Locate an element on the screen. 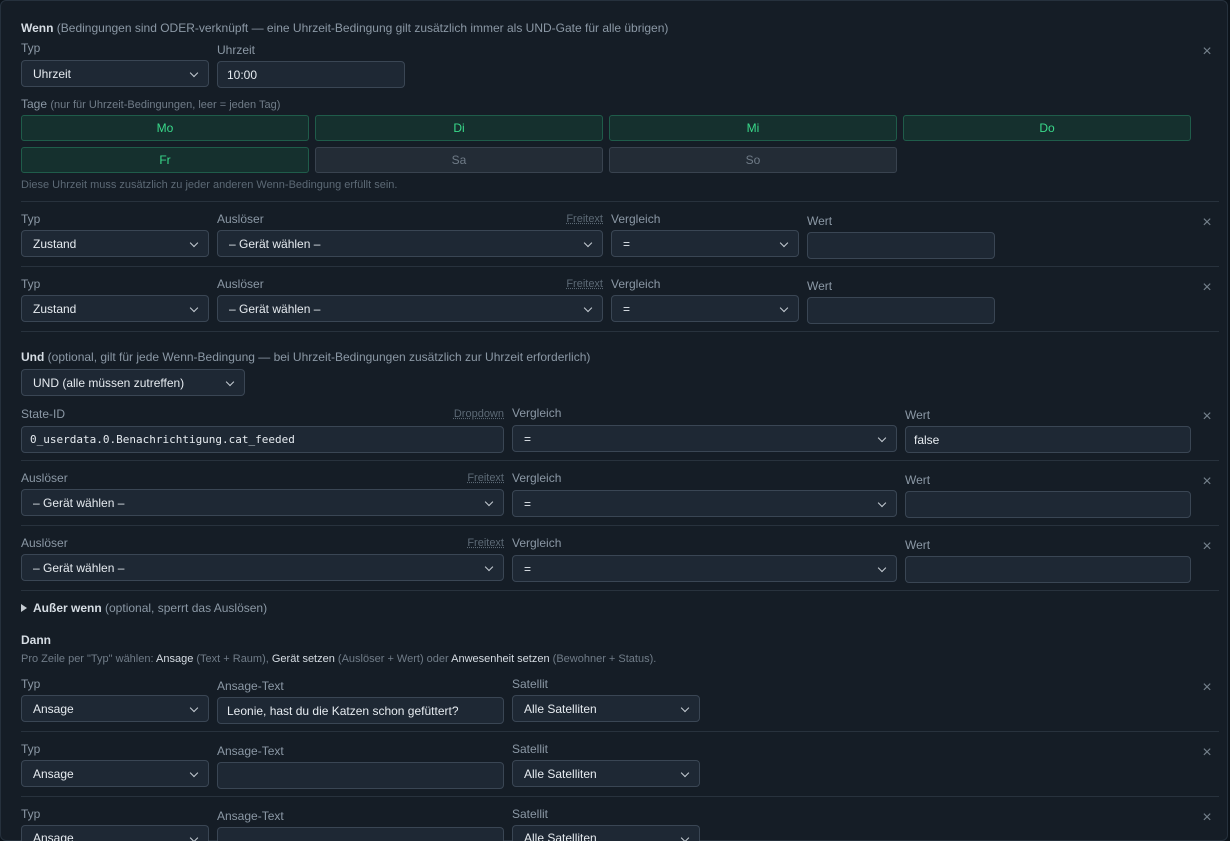  day-fr-toggle: Fr is located at coordinates (165, 160).